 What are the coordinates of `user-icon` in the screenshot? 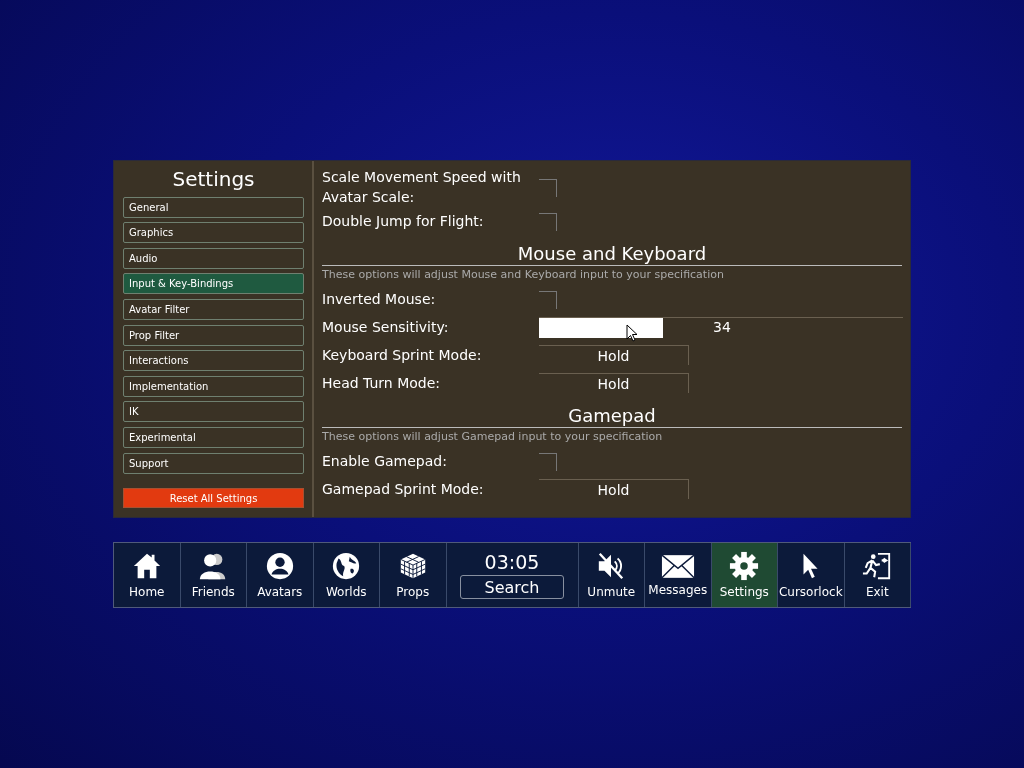 It's located at (279, 566).